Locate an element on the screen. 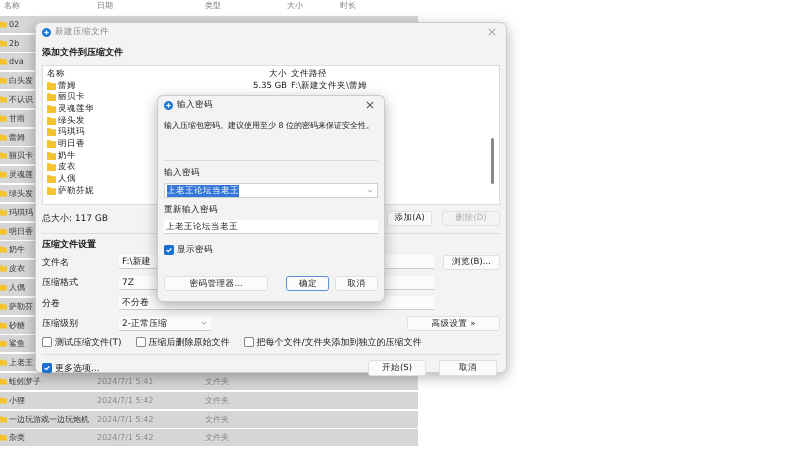  file-size: 5.35 GB is located at coordinates (269, 85).